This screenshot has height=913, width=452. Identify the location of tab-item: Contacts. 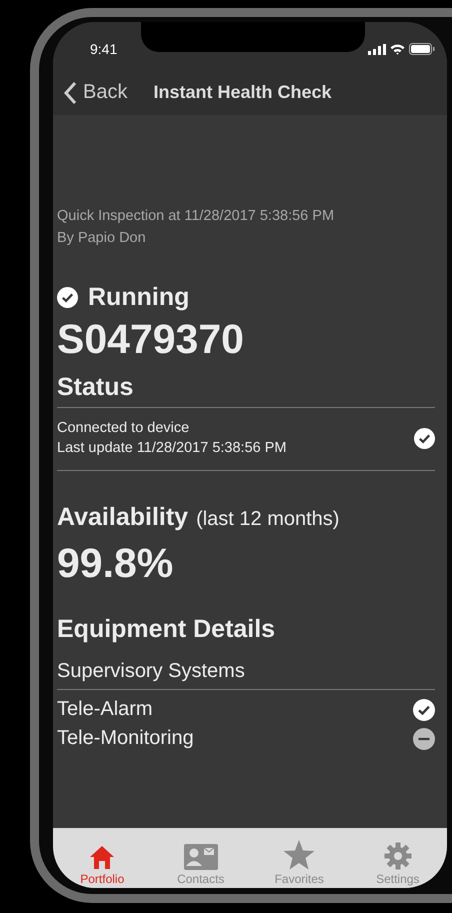
(201, 858).